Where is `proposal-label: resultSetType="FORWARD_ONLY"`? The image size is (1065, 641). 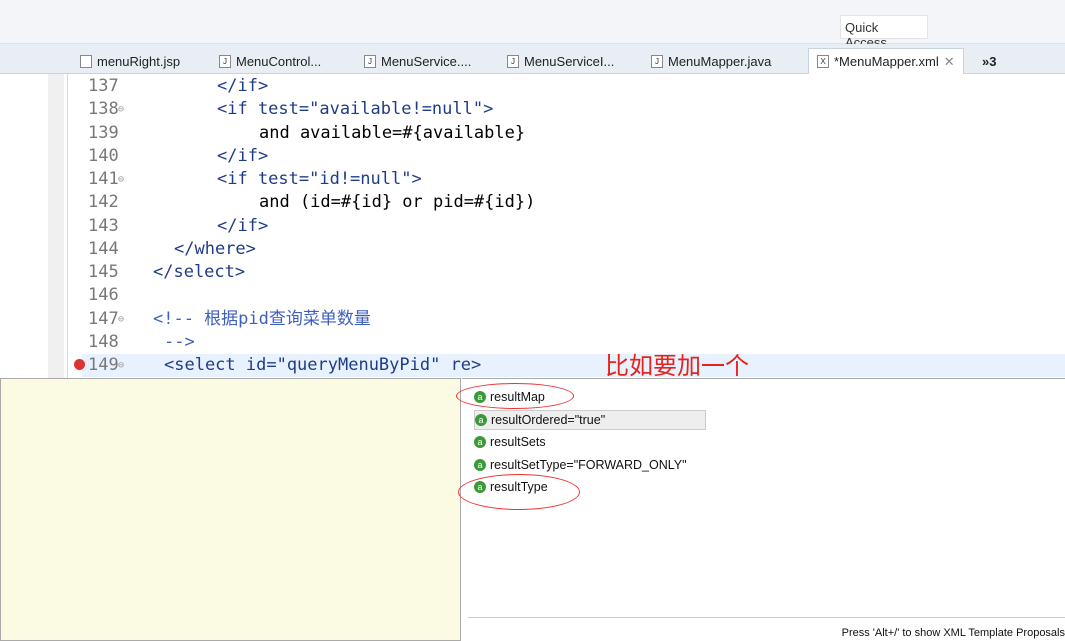 proposal-label: resultSetType="FORWARD_ONLY" is located at coordinates (588, 464).